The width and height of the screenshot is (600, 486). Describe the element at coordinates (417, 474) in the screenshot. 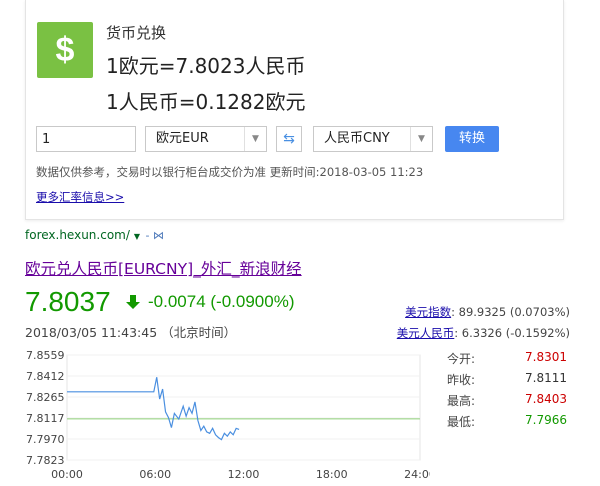

I see `x-tick-label: 24:00` at that location.